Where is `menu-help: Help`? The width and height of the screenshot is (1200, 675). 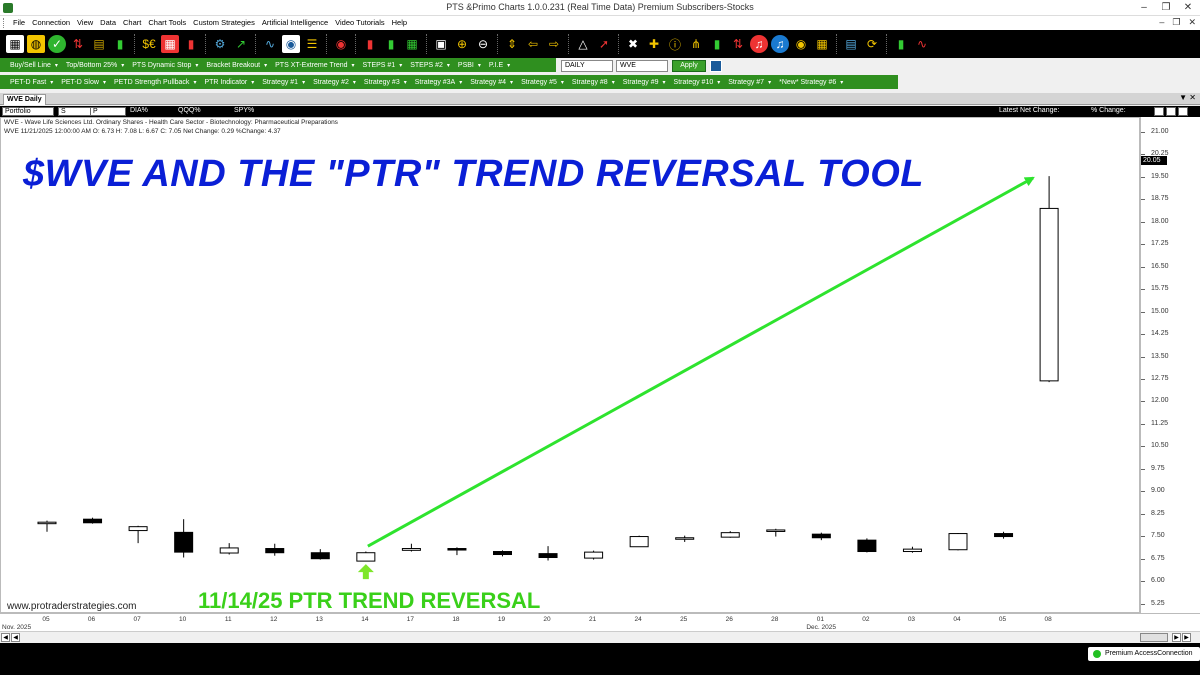
menu-help: Help is located at coordinates (399, 22).